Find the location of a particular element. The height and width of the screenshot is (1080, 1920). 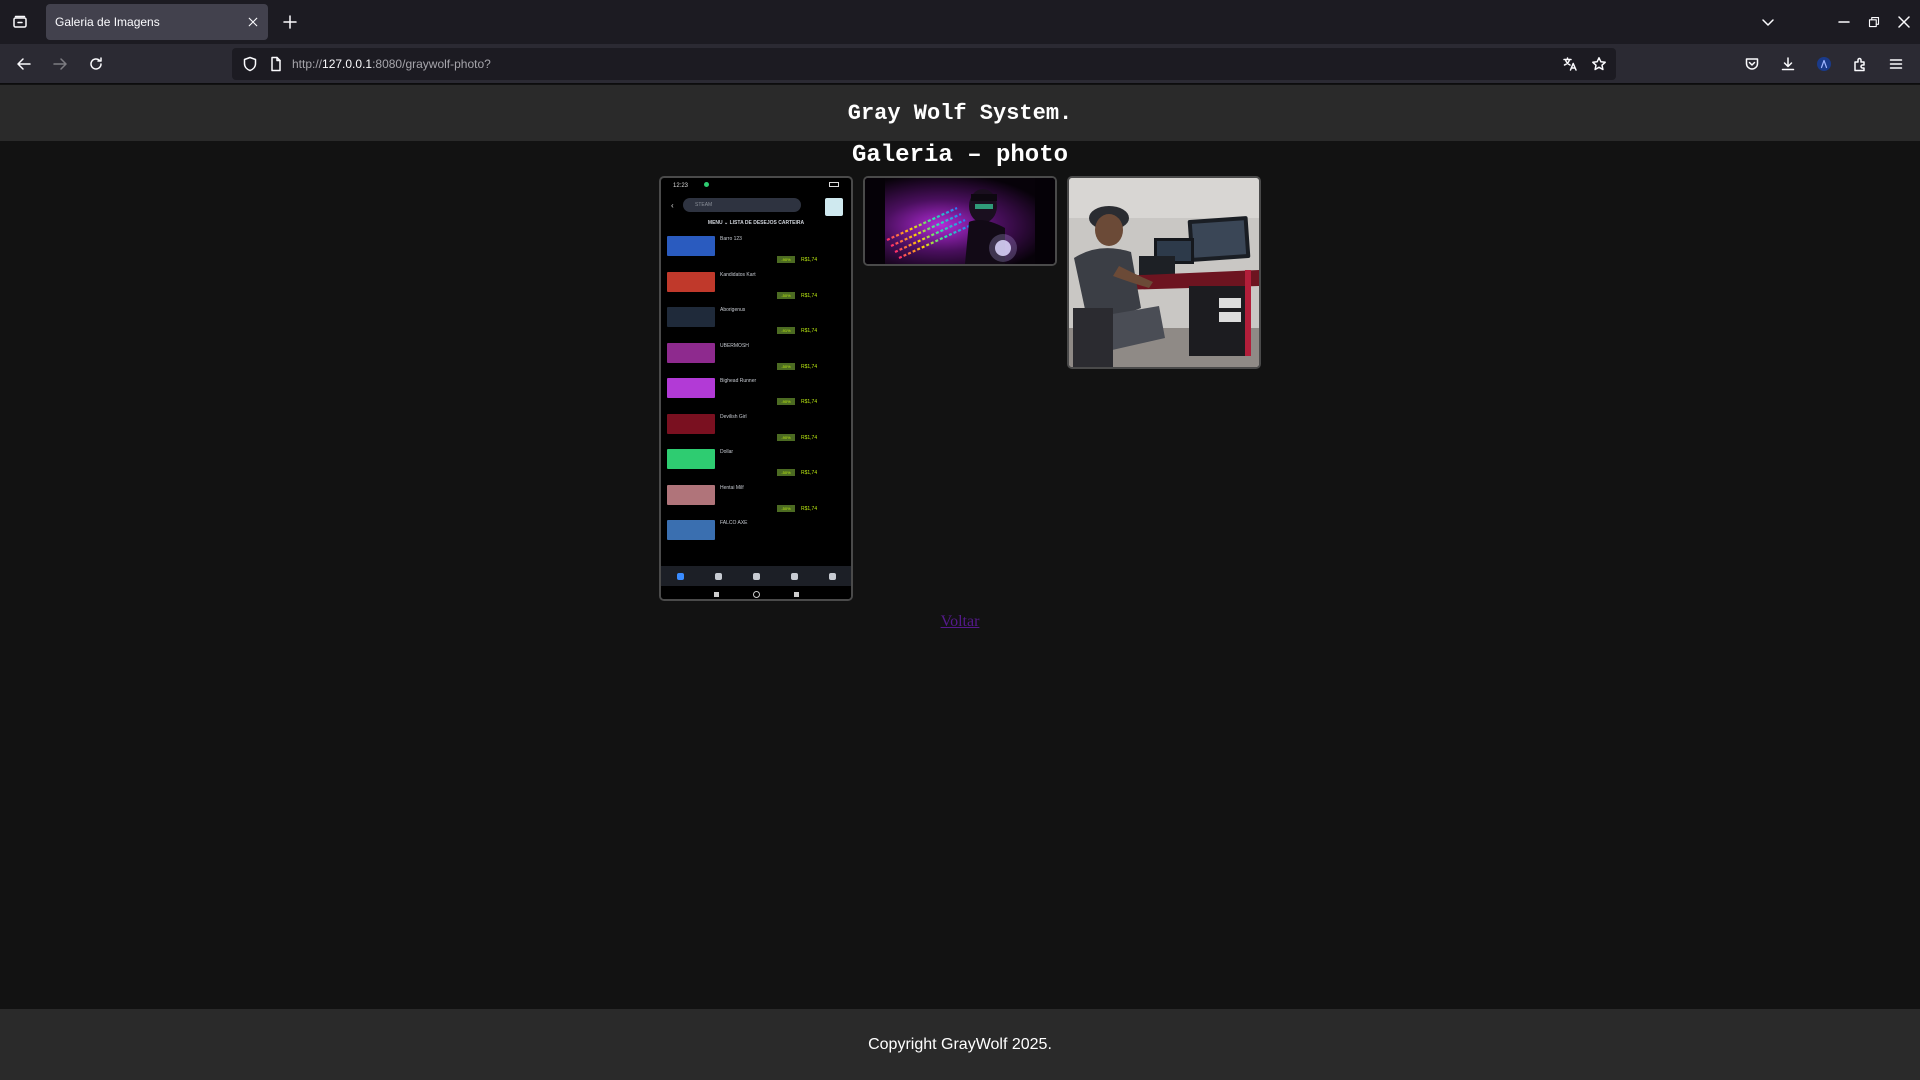

phone-search-placeholder: STEAM is located at coordinates (704, 205).